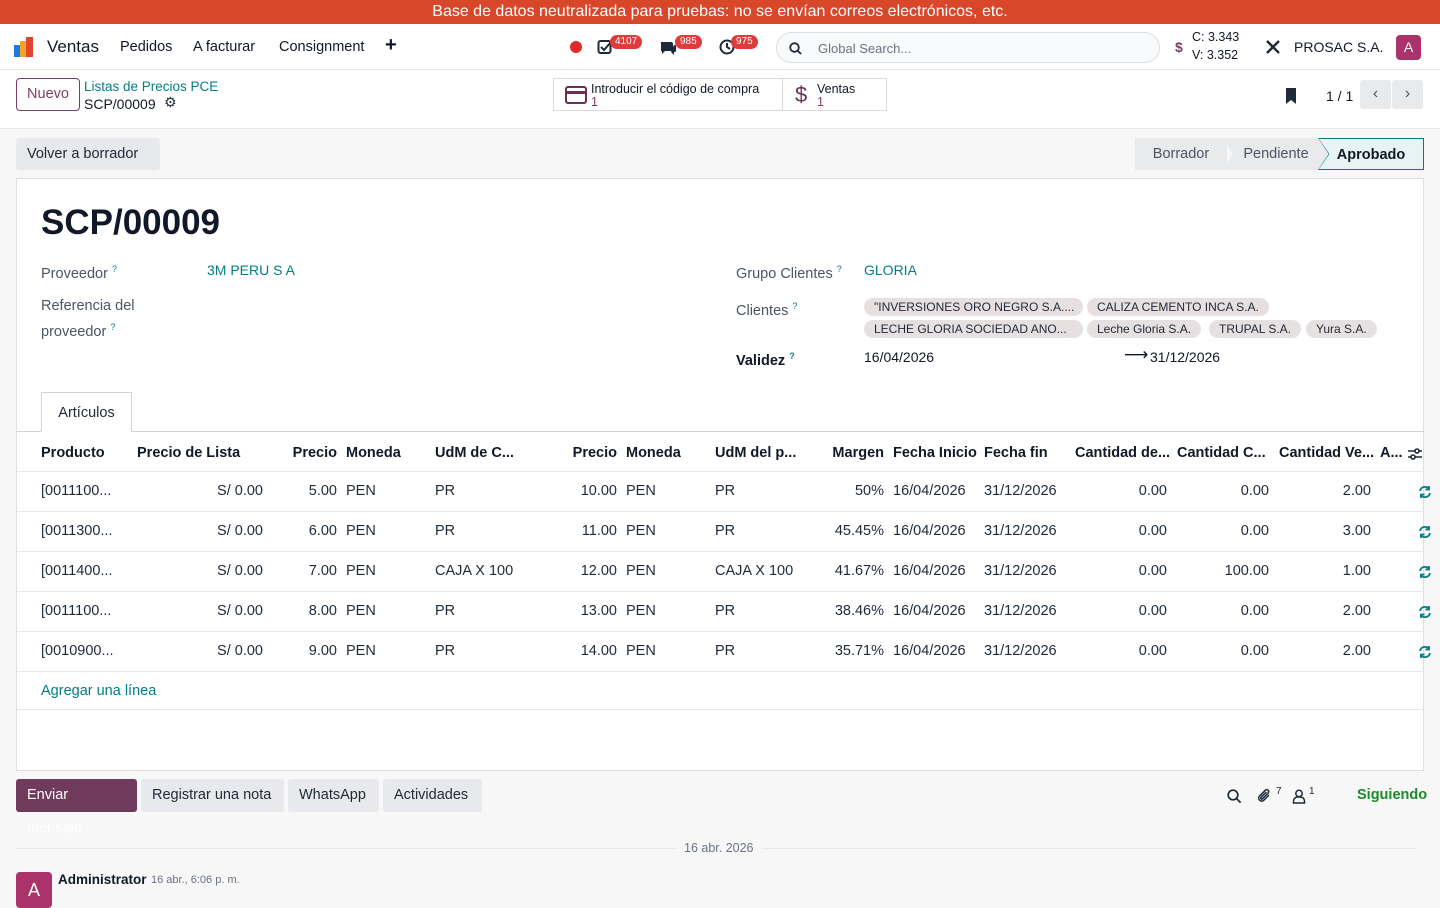 This screenshot has width=1440, height=908. Describe the element at coordinates (1415, 454) in the screenshot. I see `optional-columns-icon` at that location.